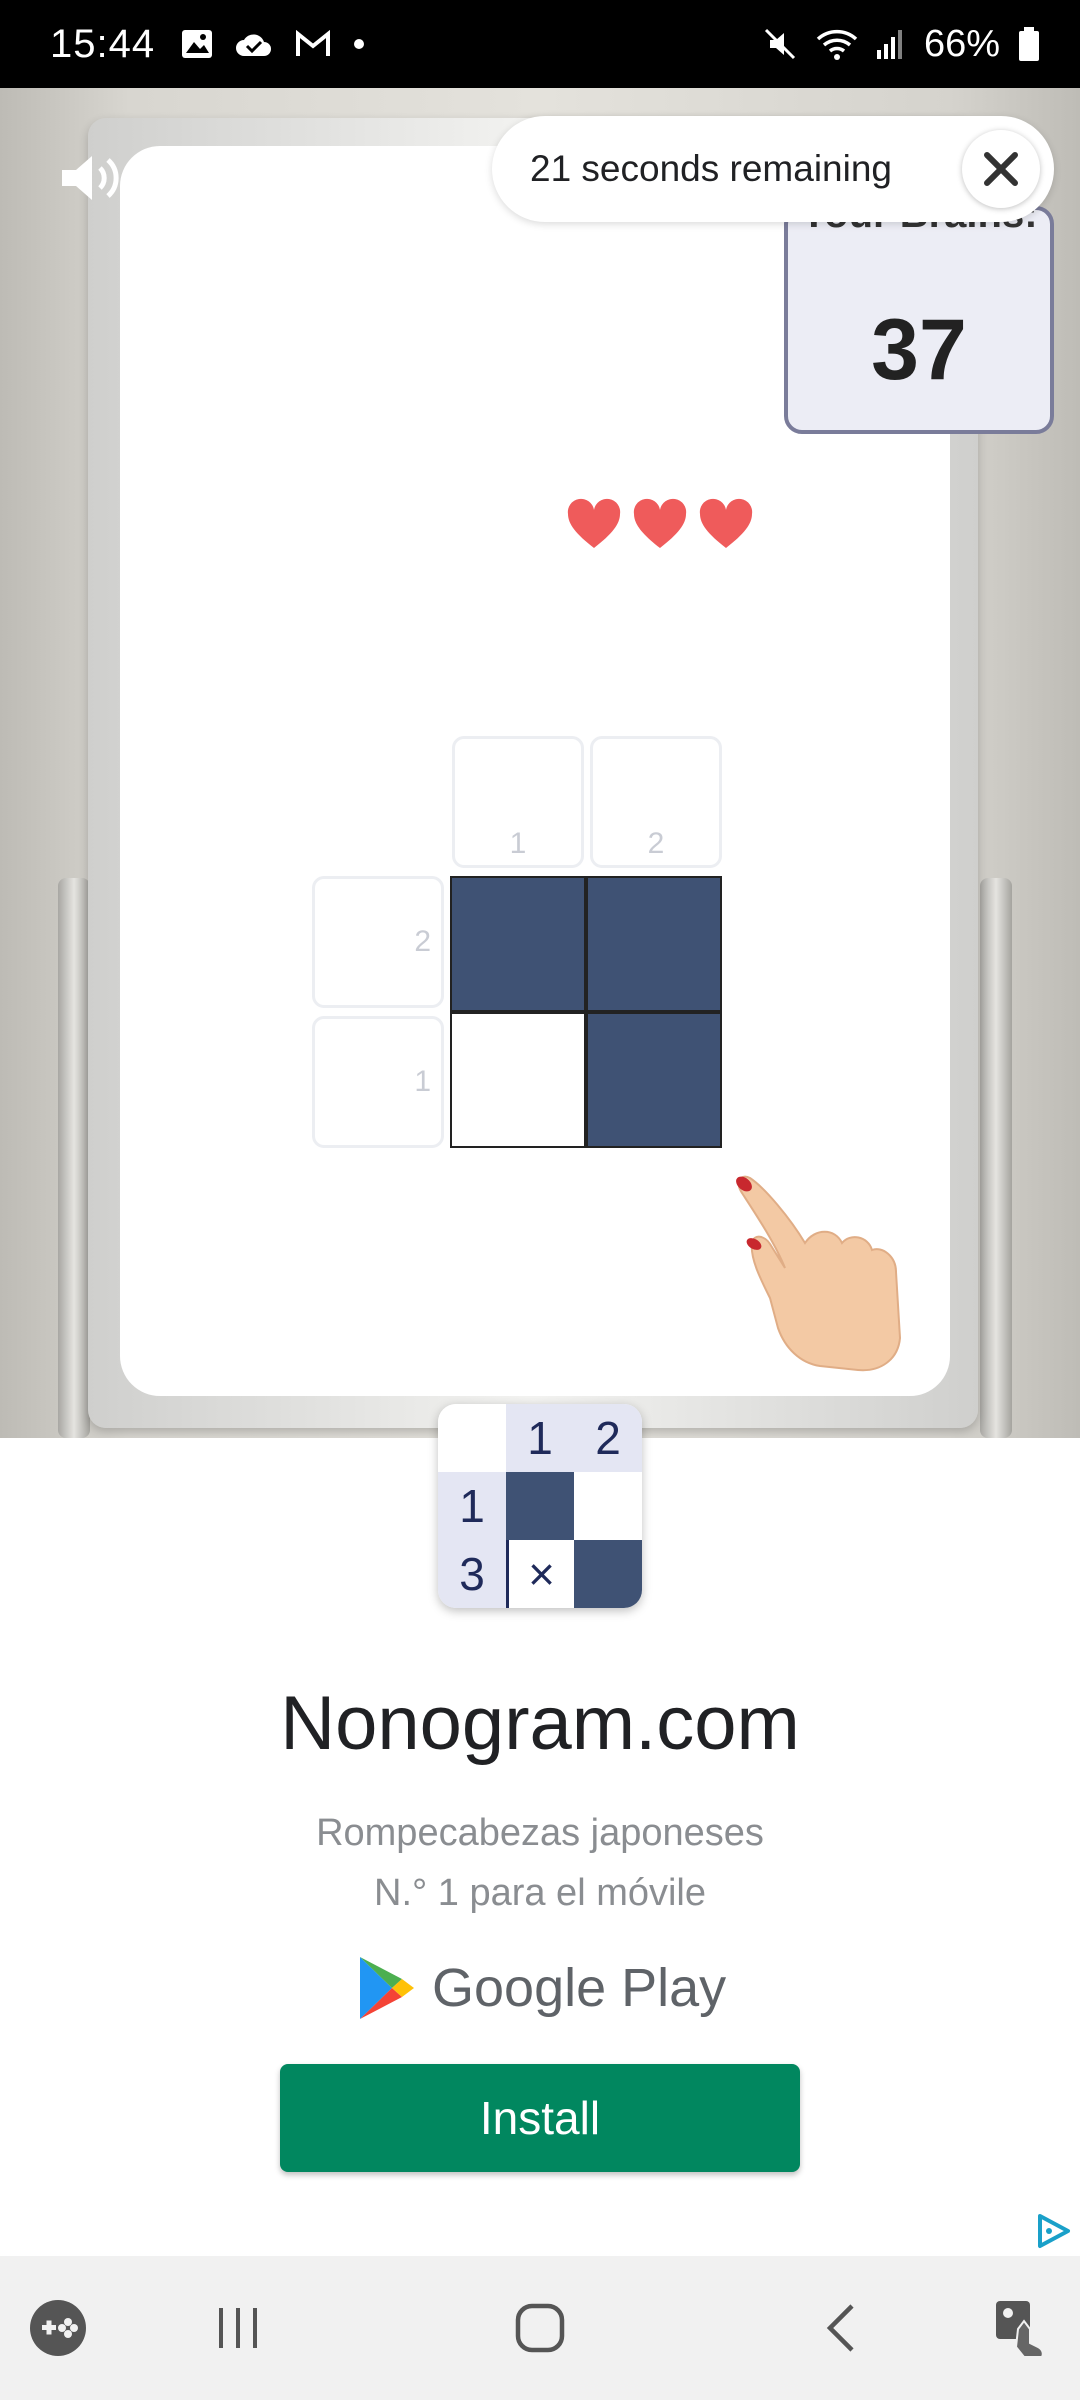 The image size is (1080, 2400). I want to click on app-name: Nonogram.com, so click(540, 1723).